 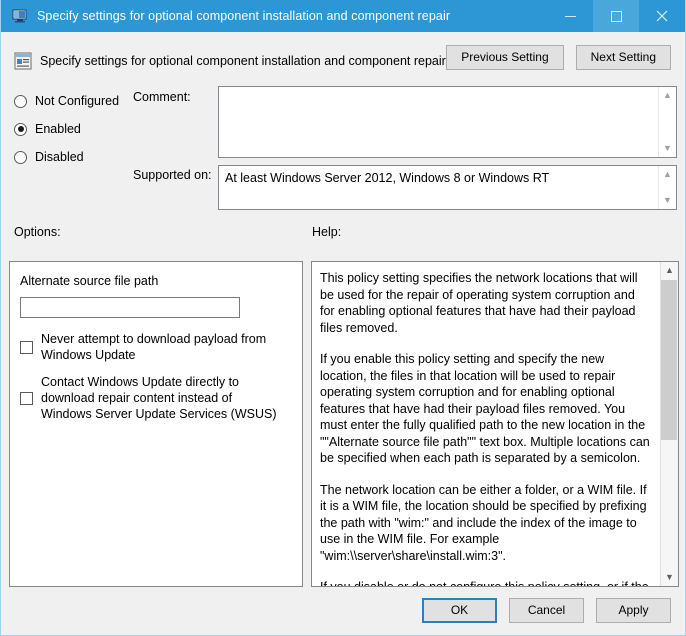 What do you see at coordinates (438, 122) in the screenshot?
I see `comment-value` at bounding box center [438, 122].